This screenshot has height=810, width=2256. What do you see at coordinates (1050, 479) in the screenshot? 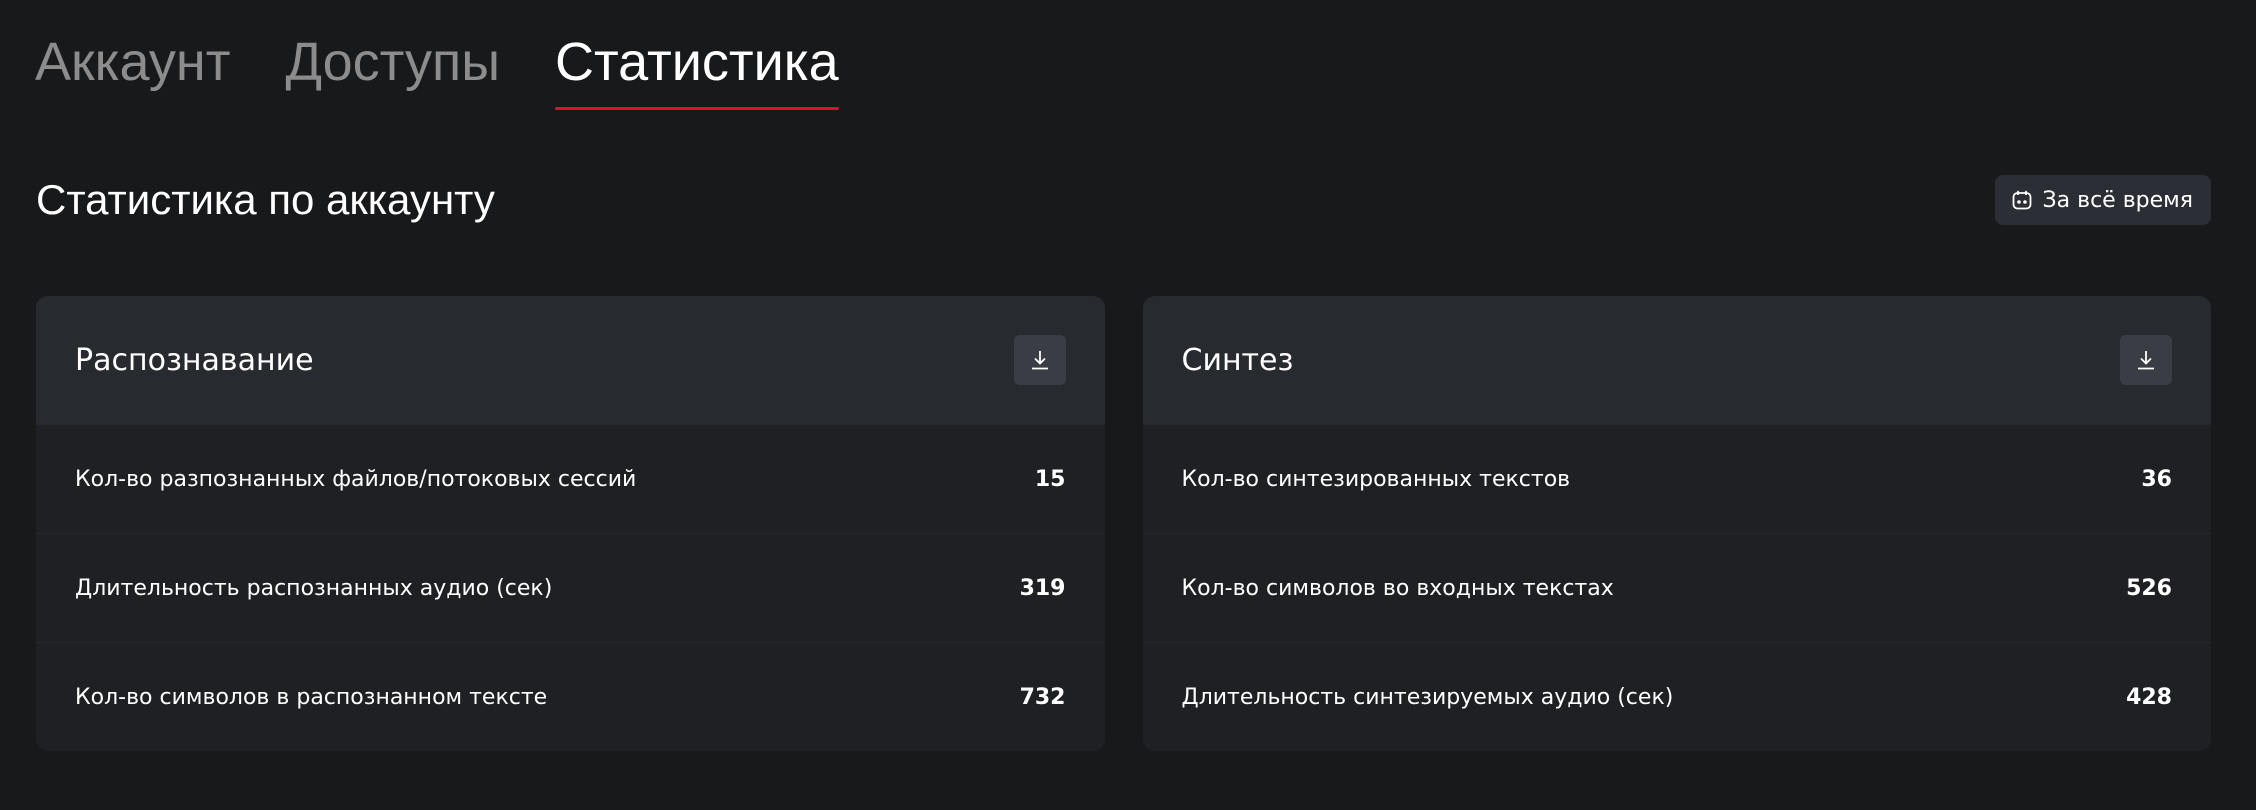
I see `row-value: 15` at bounding box center [1050, 479].